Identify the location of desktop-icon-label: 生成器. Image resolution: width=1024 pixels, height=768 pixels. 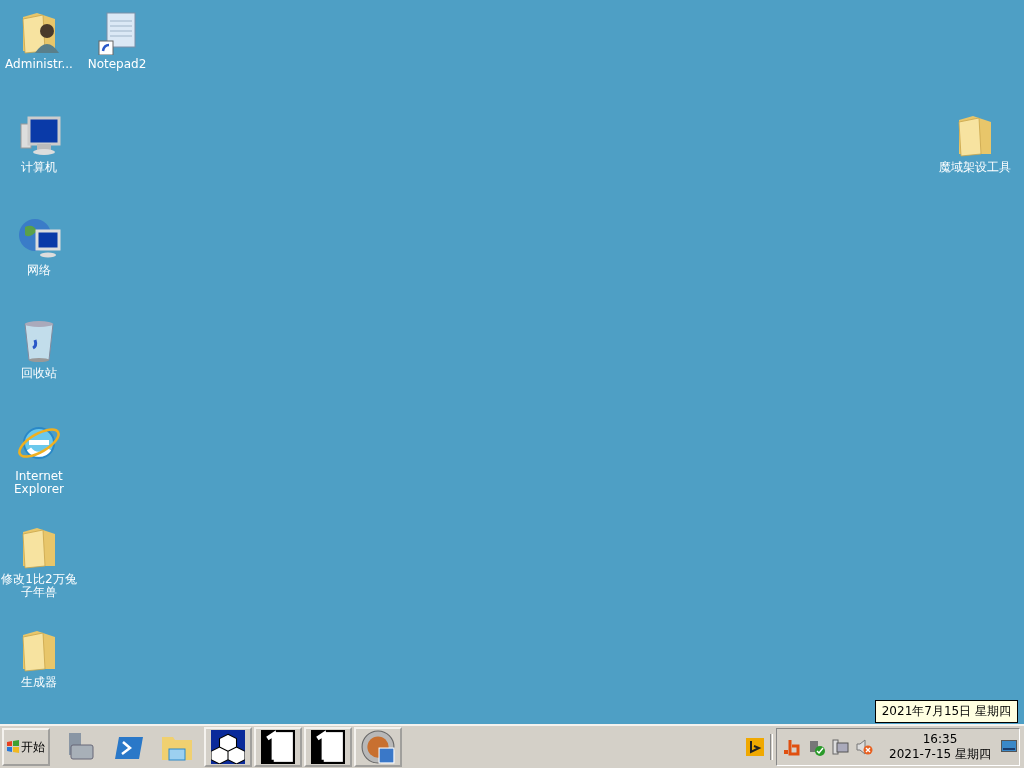
(39, 682).